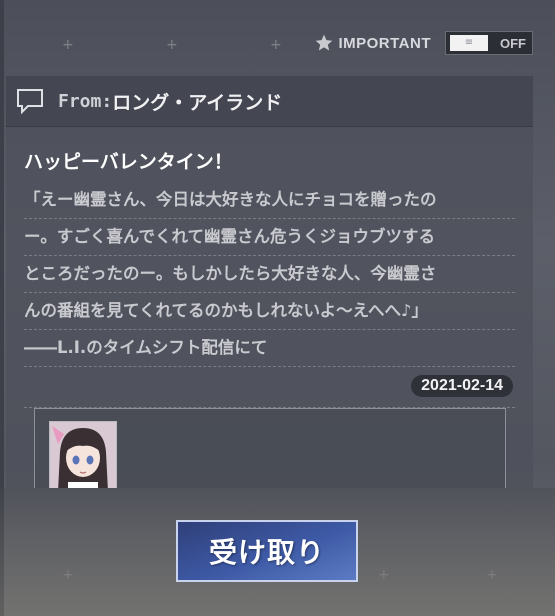 This screenshot has width=555, height=616. Describe the element at coordinates (270, 448) in the screenshot. I see `attachment-box` at that location.